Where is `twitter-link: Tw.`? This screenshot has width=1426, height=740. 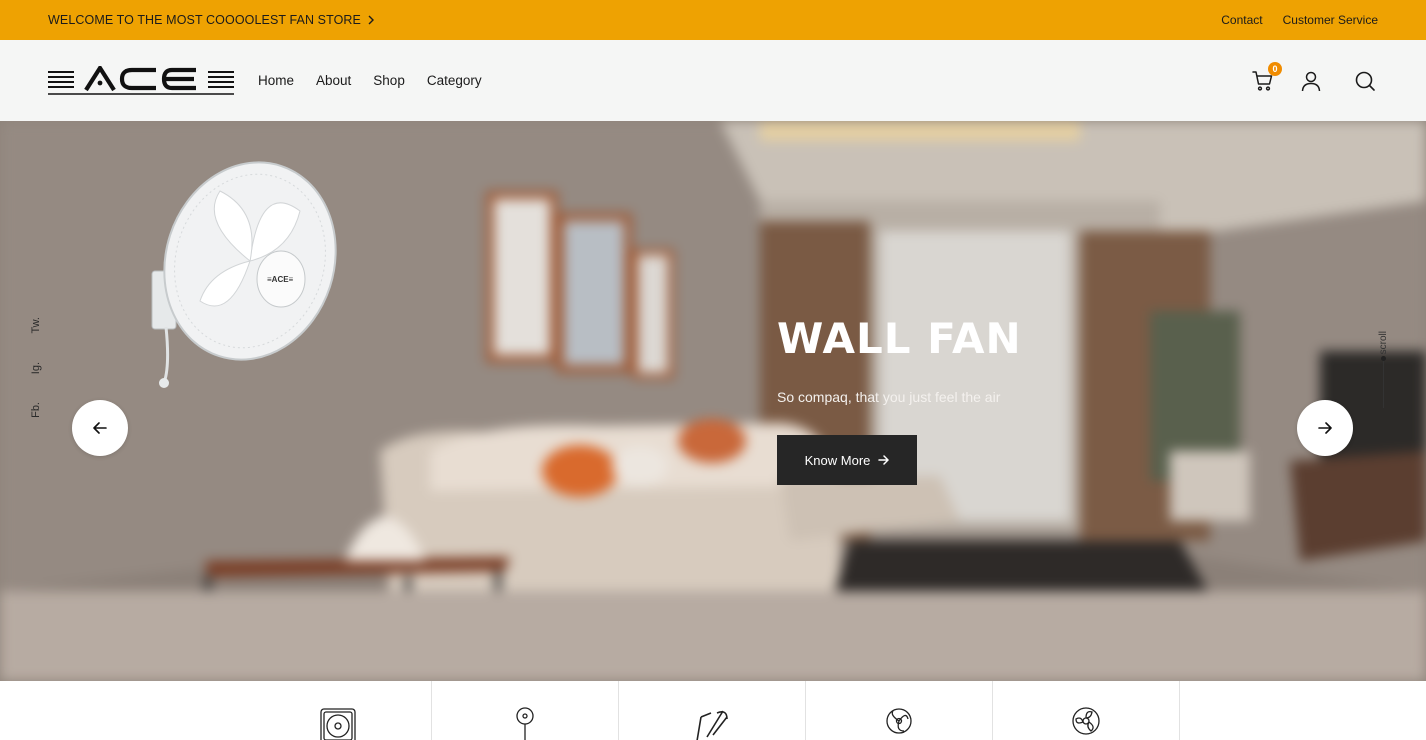 twitter-link: Tw. is located at coordinates (36, 325).